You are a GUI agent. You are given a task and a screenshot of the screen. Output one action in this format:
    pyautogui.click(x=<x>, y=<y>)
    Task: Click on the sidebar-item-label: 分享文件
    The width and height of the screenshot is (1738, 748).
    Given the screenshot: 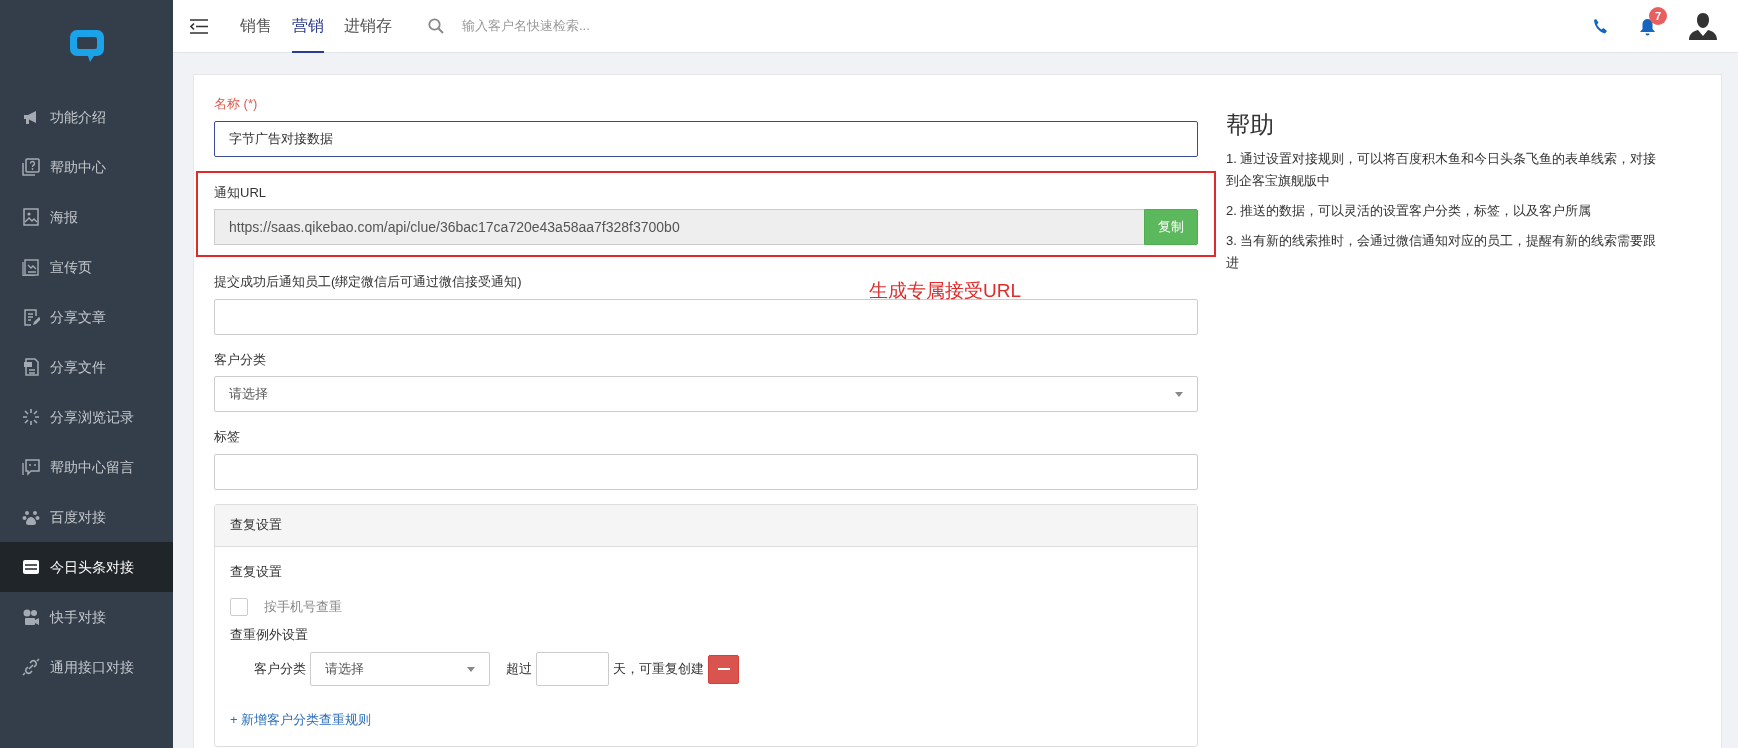 What is the action you would take?
    pyautogui.click(x=78, y=367)
    